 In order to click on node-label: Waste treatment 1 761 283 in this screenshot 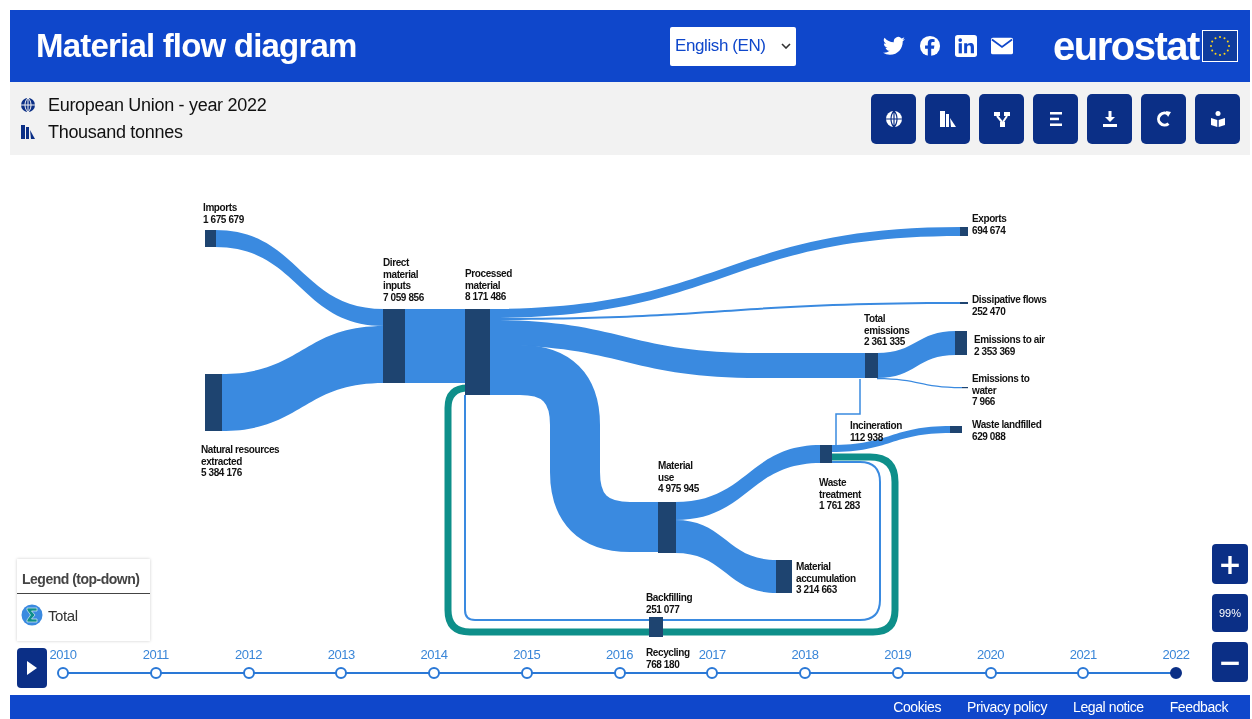, I will do `click(840, 494)`.